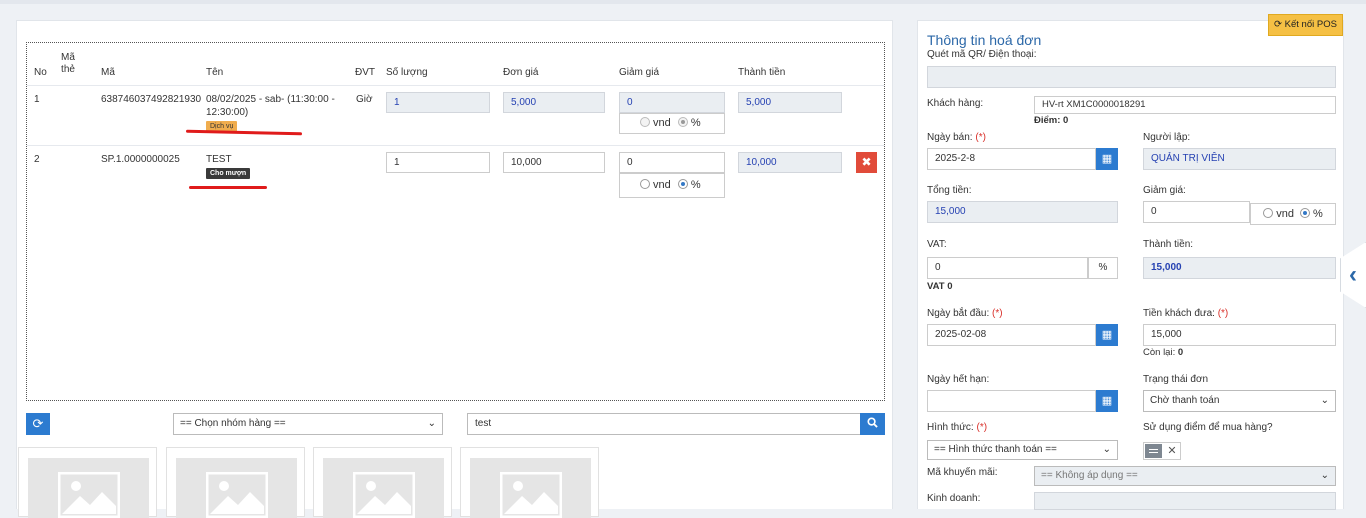  What do you see at coordinates (1239, 401) in the screenshot?
I see `status-select: Chờ thanh toán ⌄` at bounding box center [1239, 401].